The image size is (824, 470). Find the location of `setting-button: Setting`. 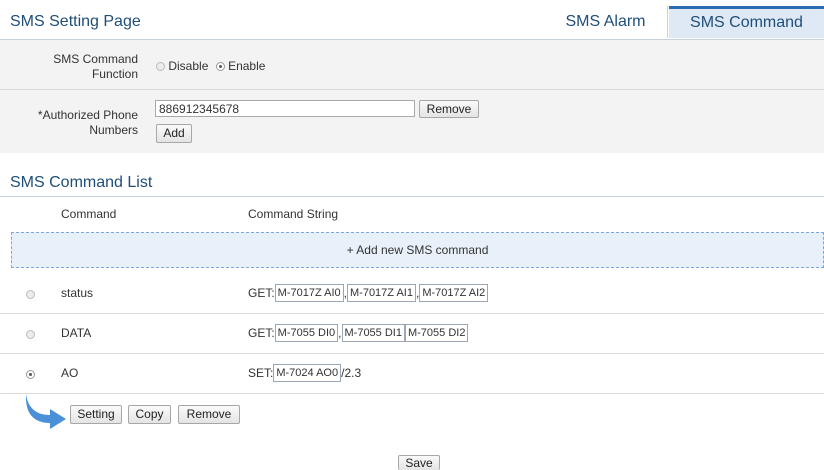

setting-button: Setting is located at coordinates (96, 414).